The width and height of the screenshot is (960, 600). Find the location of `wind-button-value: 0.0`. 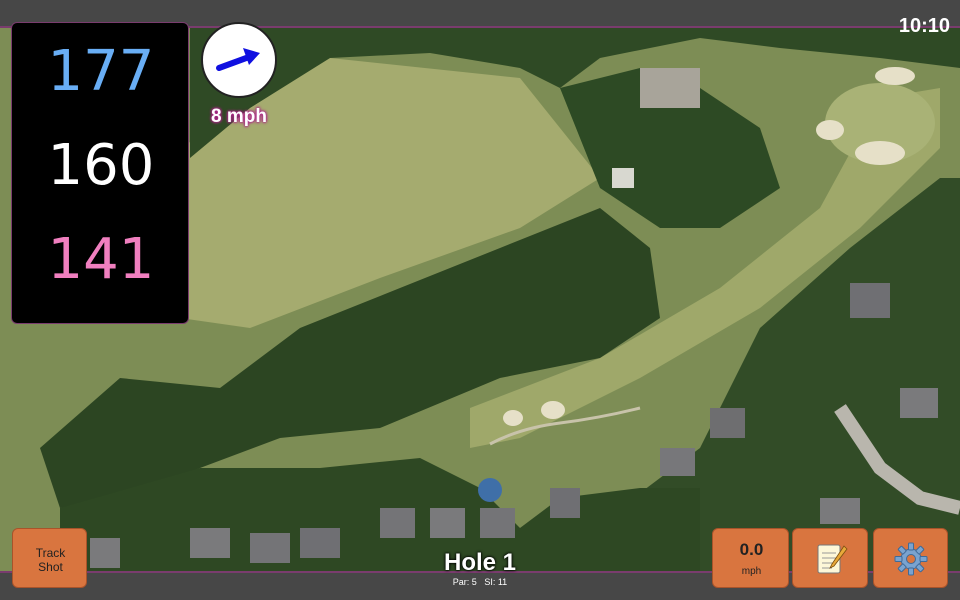

wind-button-value: 0.0 is located at coordinates (751, 549).